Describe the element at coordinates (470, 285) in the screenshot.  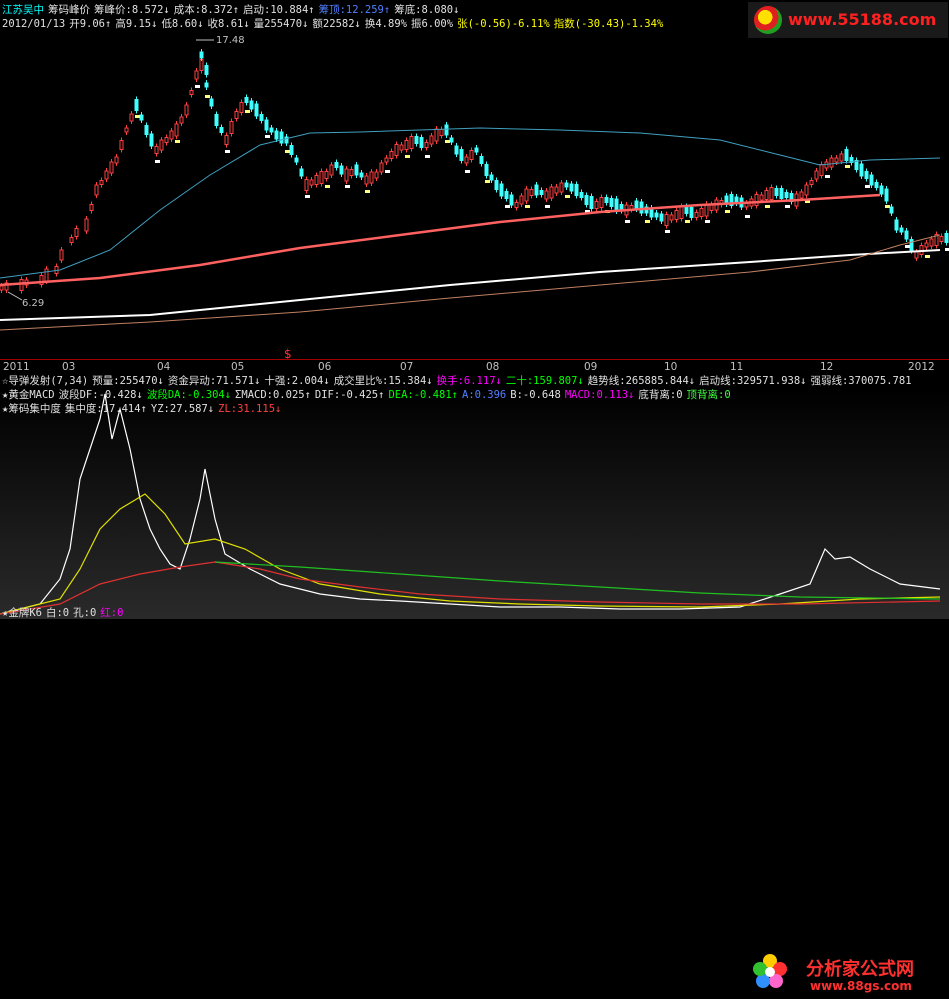
I see `moving-average-white` at that location.